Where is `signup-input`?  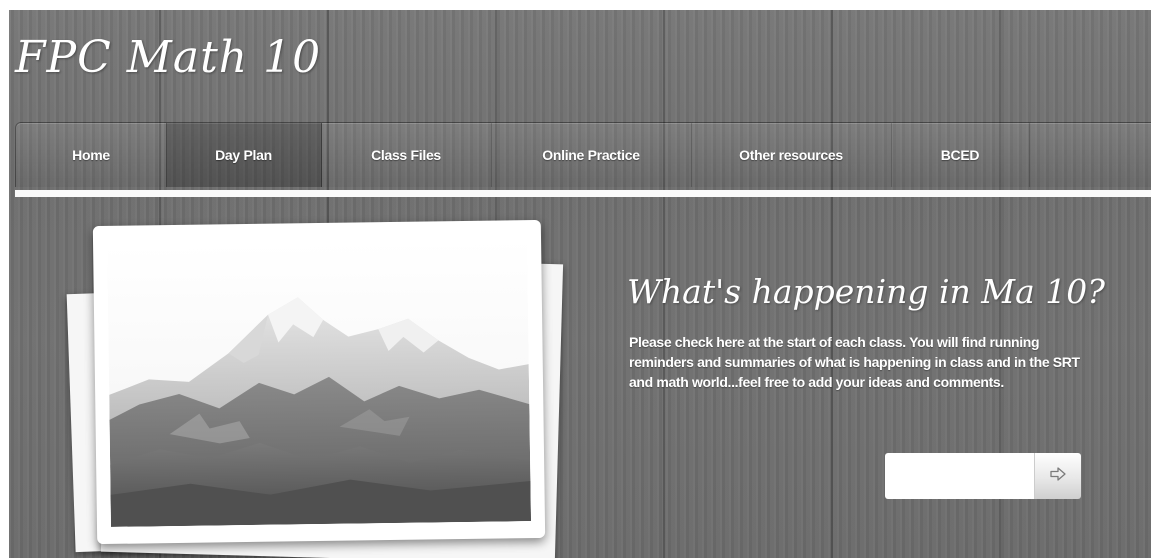
signup-input is located at coordinates (959, 476).